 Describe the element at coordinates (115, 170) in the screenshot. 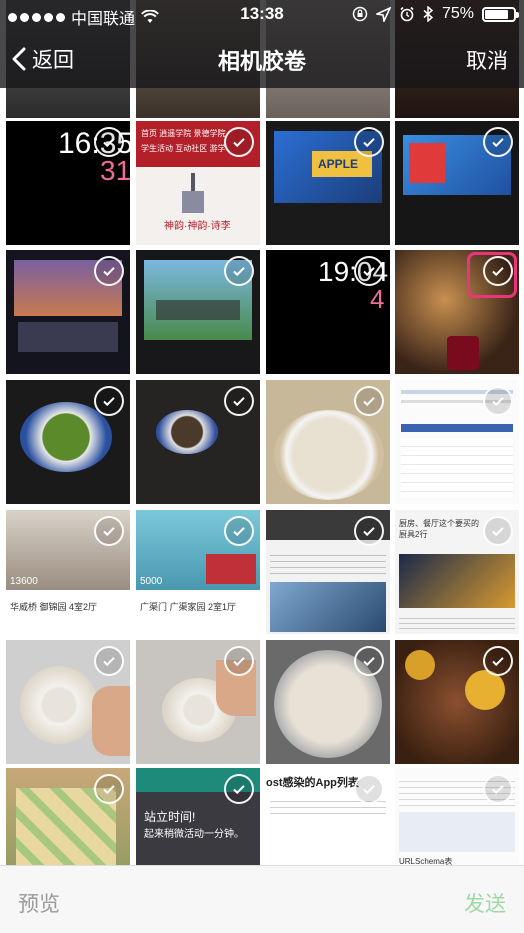

I see `watch-day: 31` at that location.